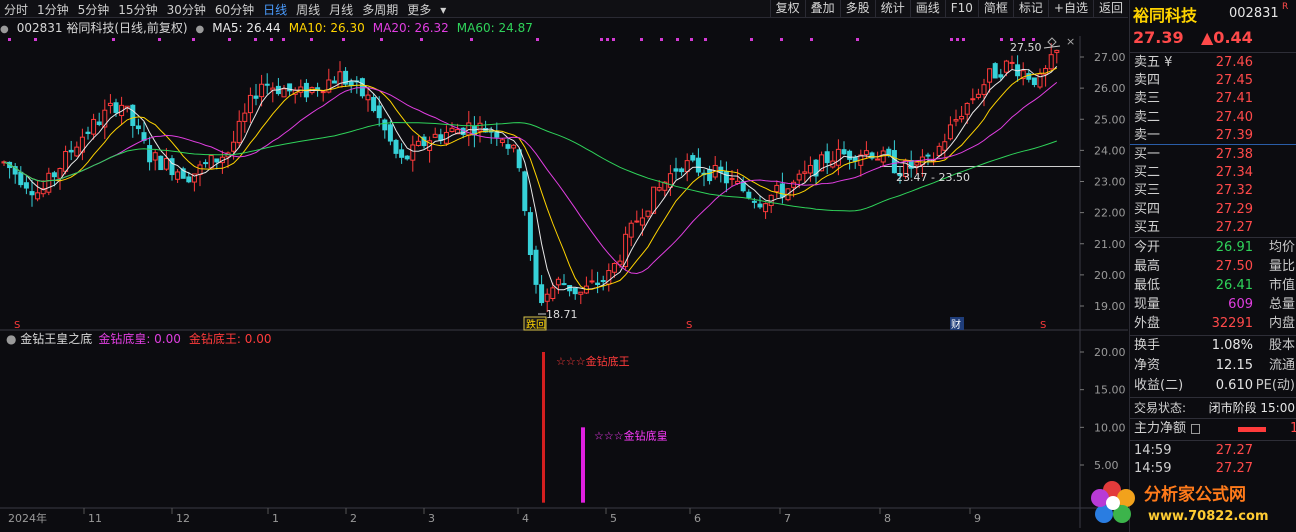 Image resolution: width=1296 pixels, height=532 pixels. What do you see at coordinates (1195, 494) in the screenshot?
I see `watermark-text: 分析家公式网` at bounding box center [1195, 494].